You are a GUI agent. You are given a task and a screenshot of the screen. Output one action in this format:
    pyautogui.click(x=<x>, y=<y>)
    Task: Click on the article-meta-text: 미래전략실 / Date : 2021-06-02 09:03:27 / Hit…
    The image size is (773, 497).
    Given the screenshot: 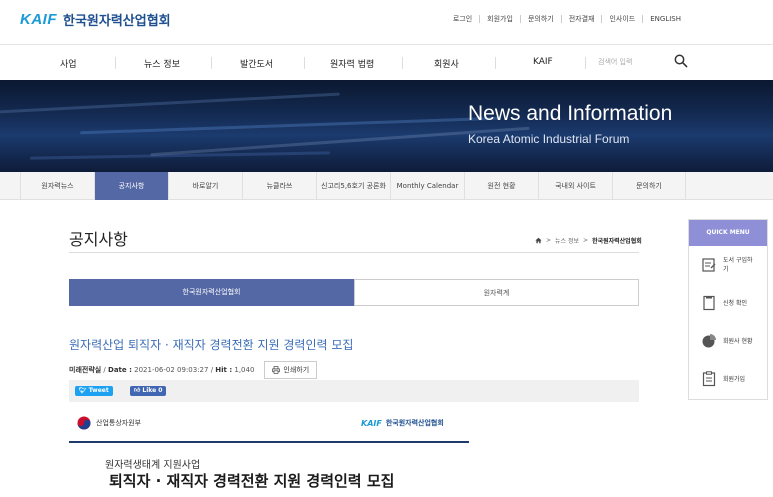 What is the action you would take?
    pyautogui.click(x=162, y=370)
    